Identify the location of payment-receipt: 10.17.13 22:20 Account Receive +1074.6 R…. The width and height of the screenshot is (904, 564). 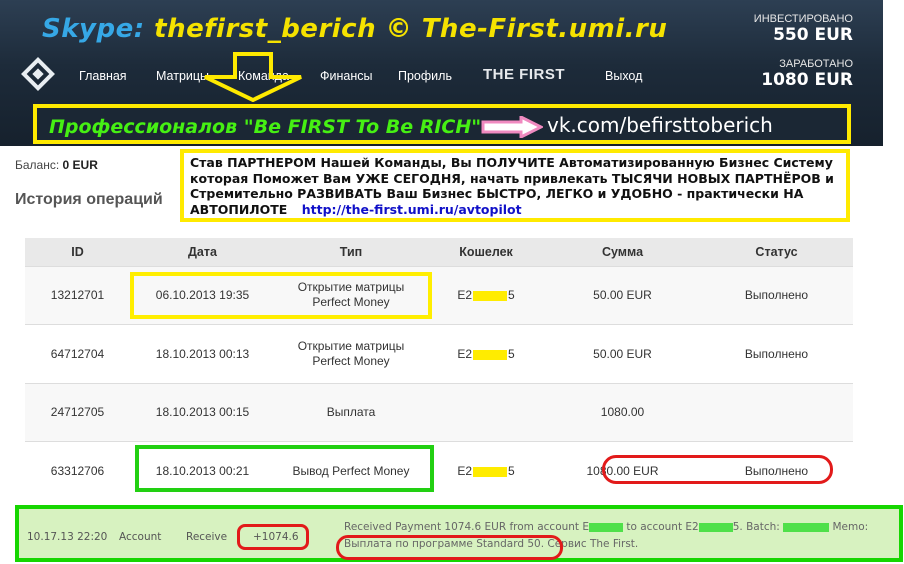
(459, 533).